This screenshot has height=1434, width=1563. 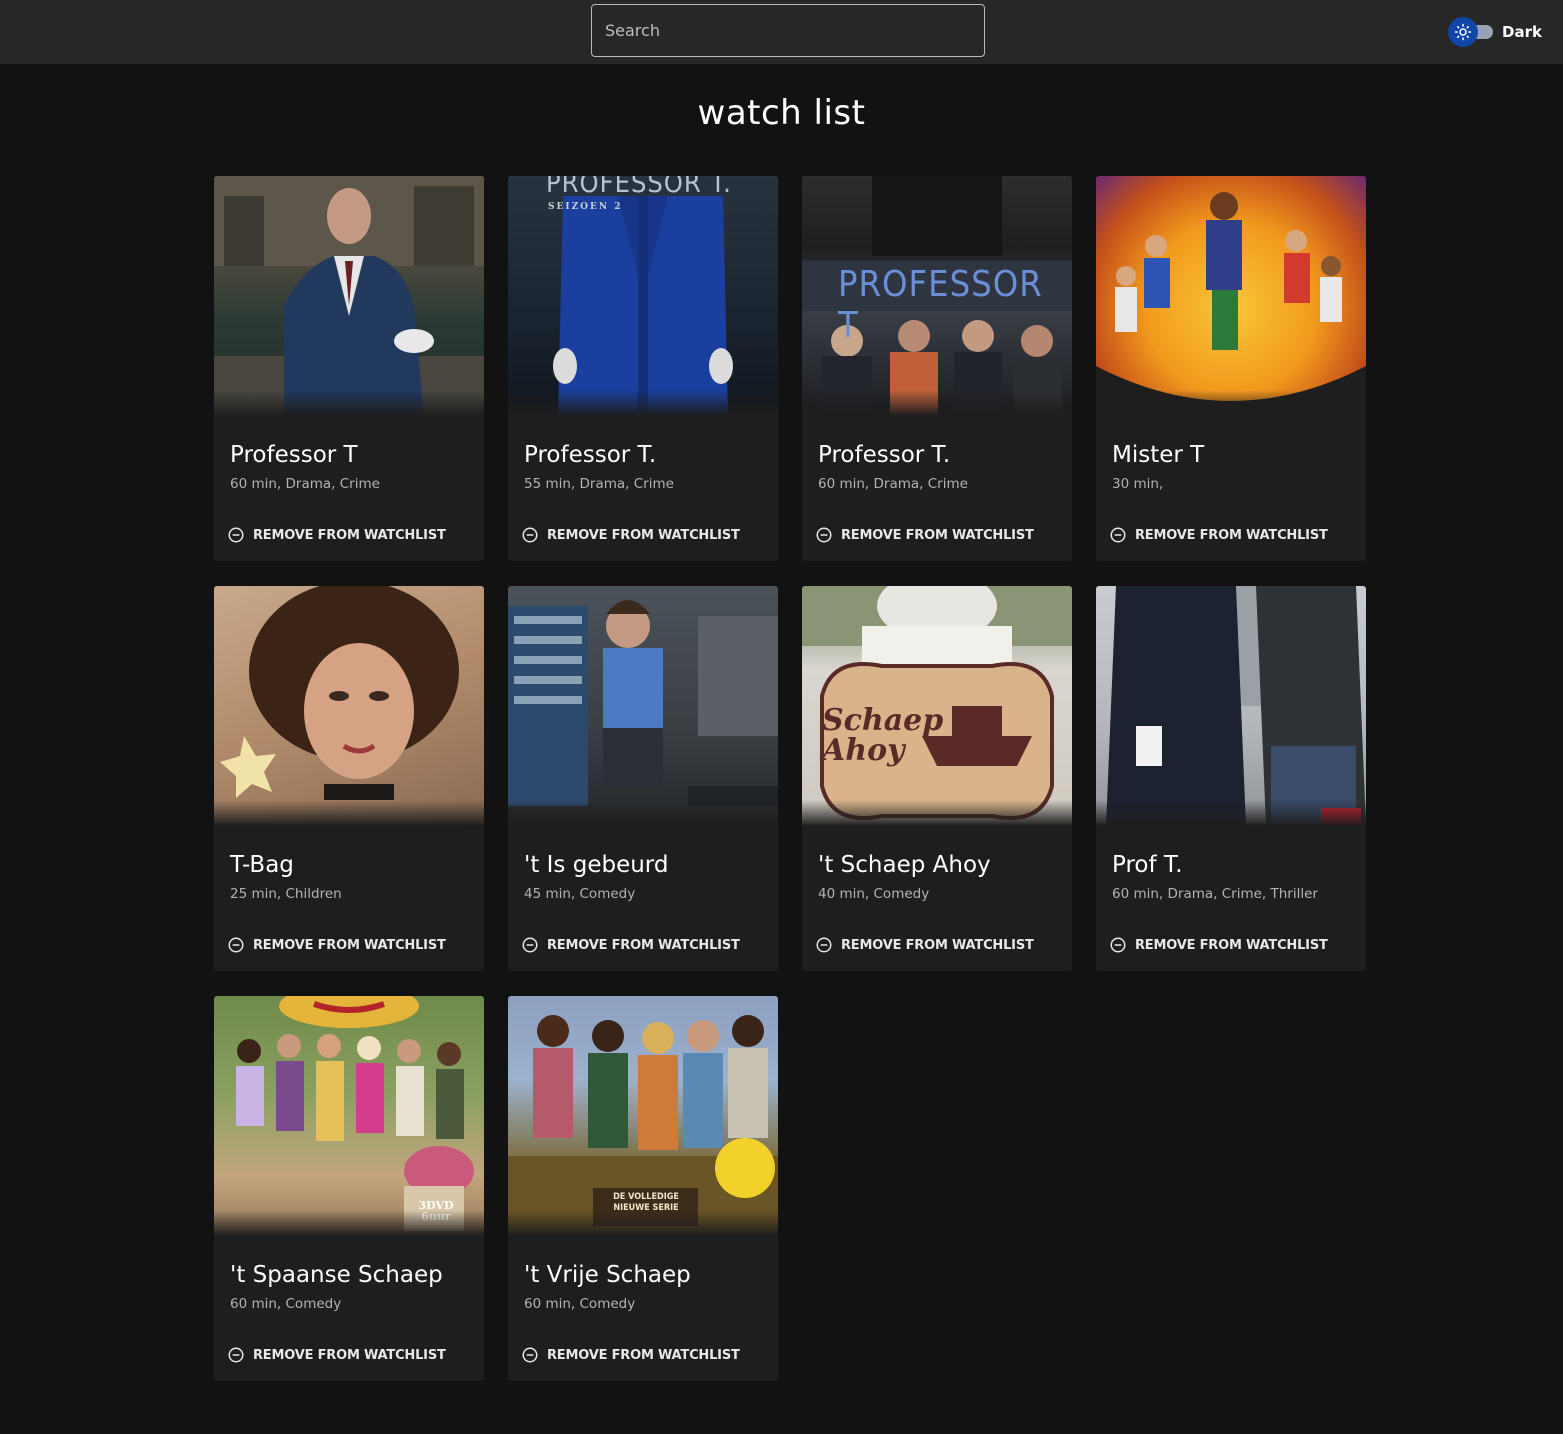 I want to click on watchlist-card: Mister T 30 min, REMOVE FROM WATCHLIST, so click(x=1231, y=368).